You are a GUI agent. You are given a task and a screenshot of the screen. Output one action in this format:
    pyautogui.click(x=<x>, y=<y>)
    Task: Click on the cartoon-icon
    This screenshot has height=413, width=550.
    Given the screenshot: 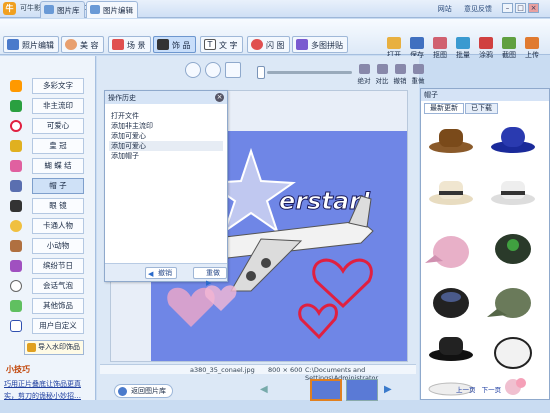 What is the action you would take?
    pyautogui.click(x=16, y=226)
    